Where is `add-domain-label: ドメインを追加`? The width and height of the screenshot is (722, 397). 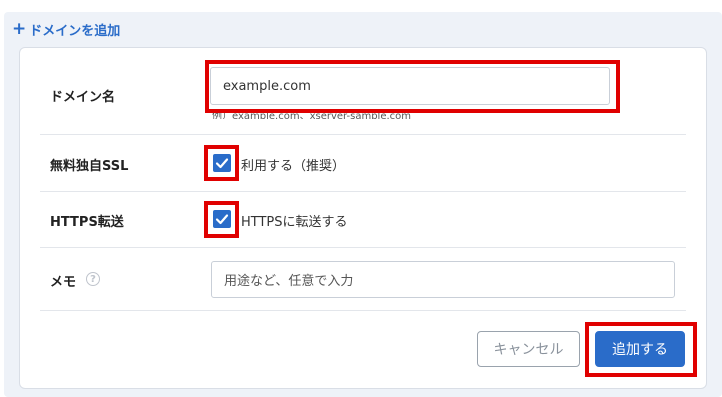 add-domain-label: ドメインを追加 is located at coordinates (75, 31).